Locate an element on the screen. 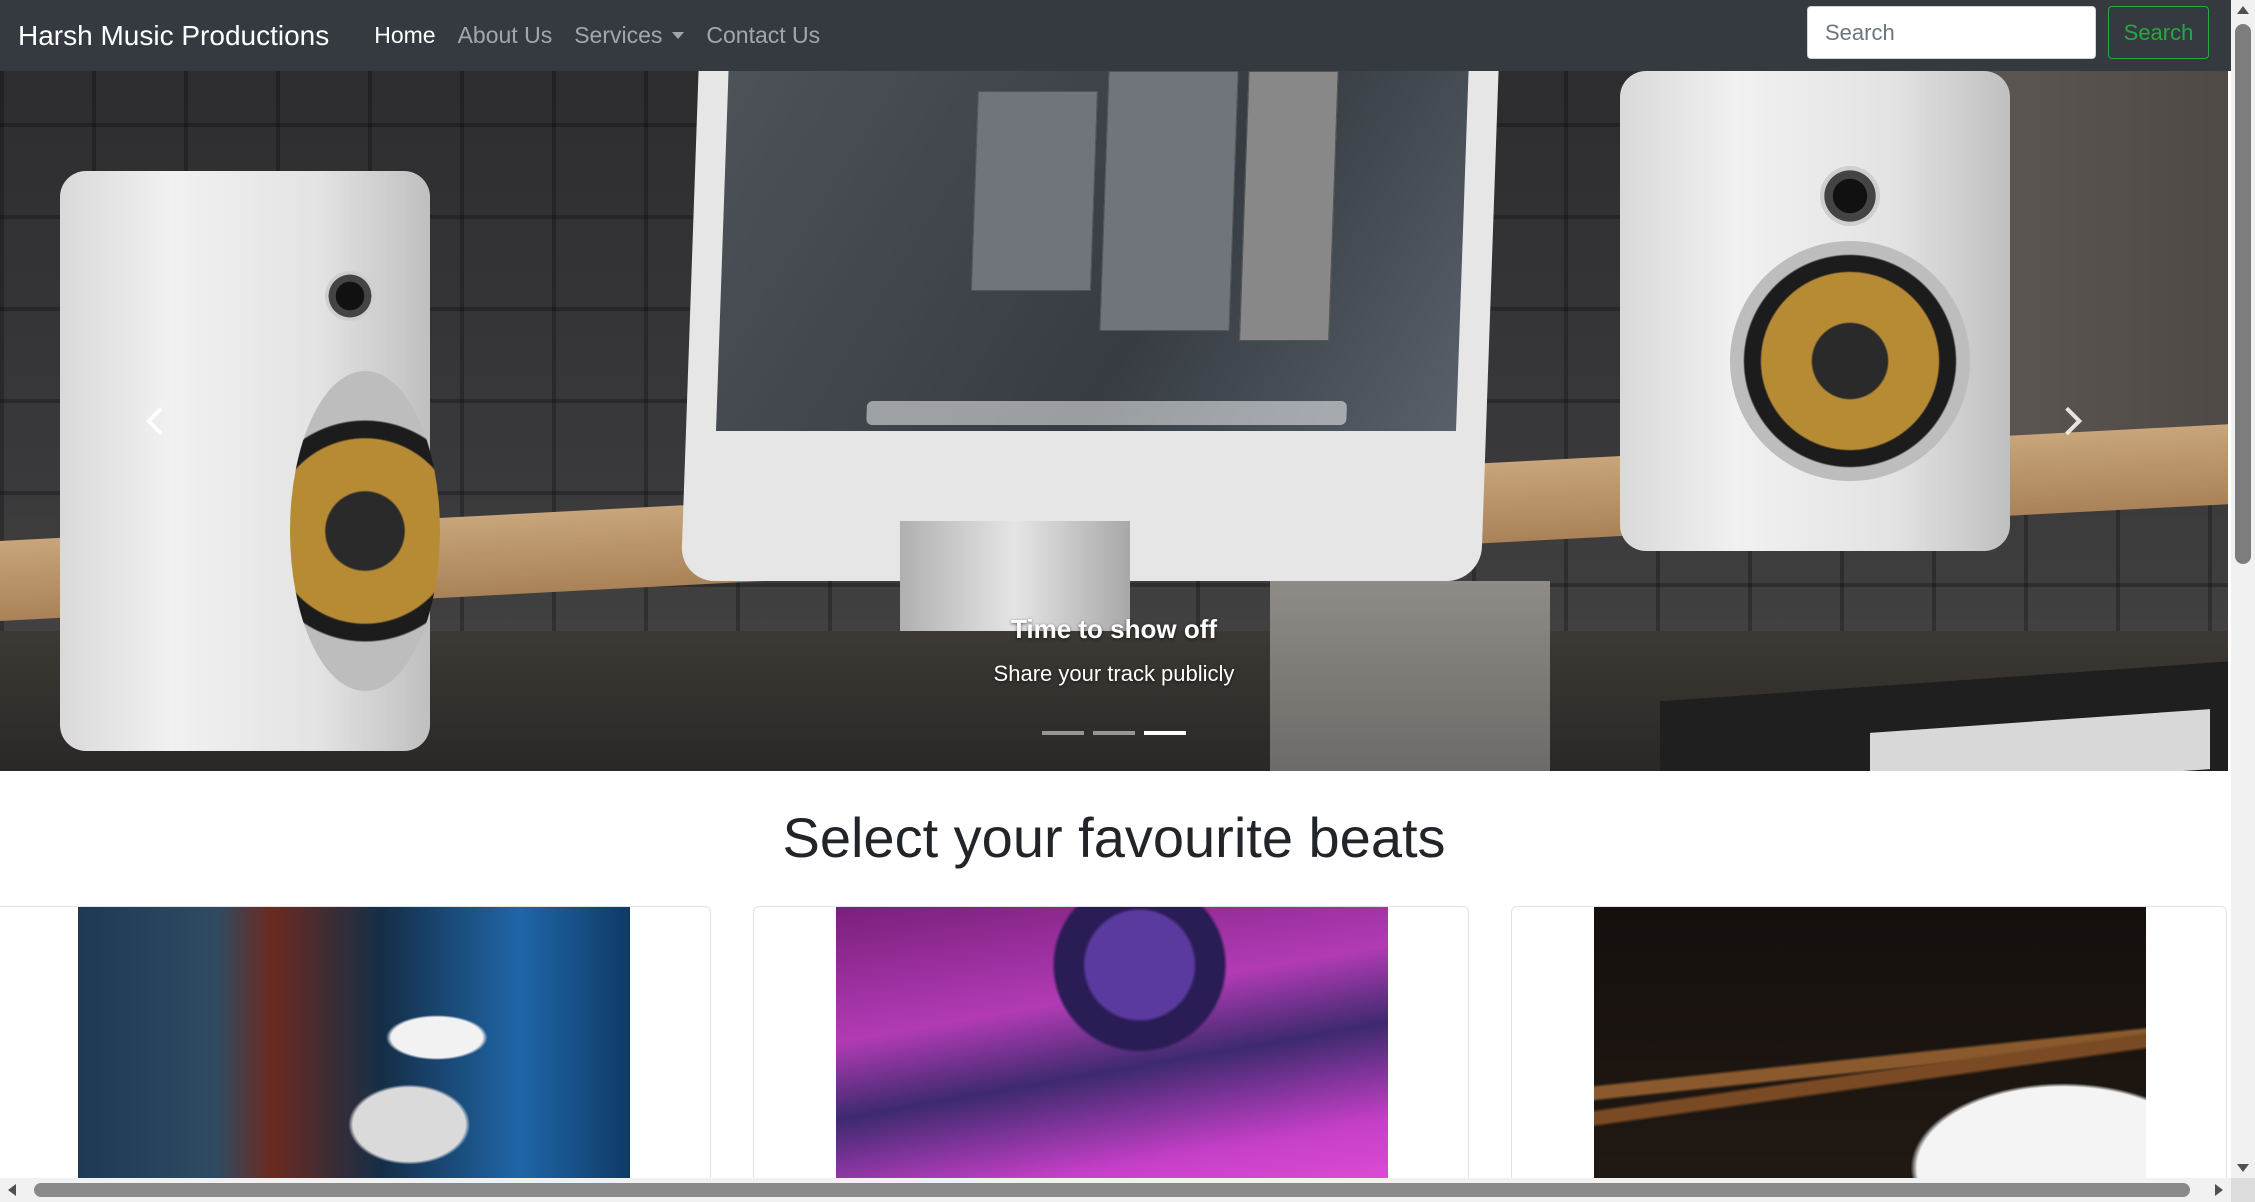 Image resolution: width=2255 pixels, height=1202 pixels. search-form: Search is located at coordinates (2008, 32).